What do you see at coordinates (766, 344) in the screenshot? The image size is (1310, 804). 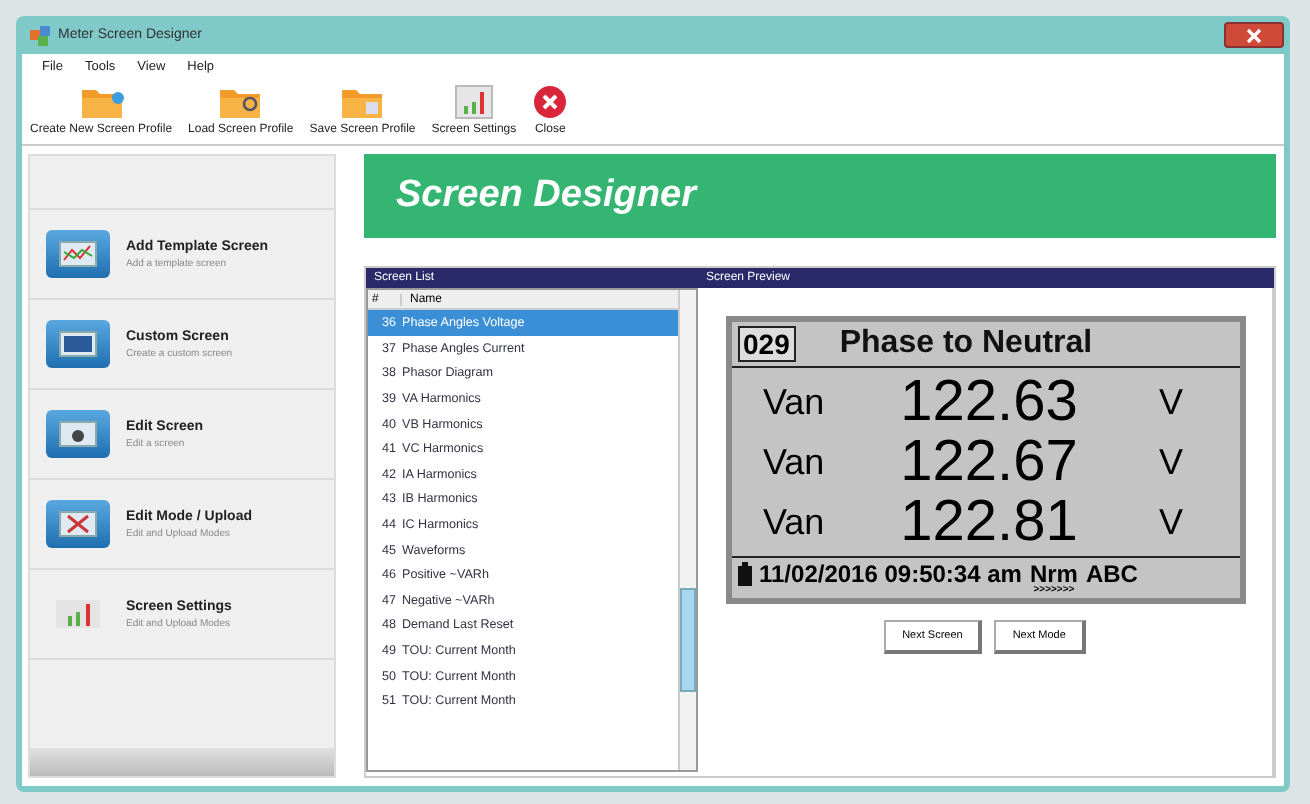 I see `screen-number: 029` at bounding box center [766, 344].